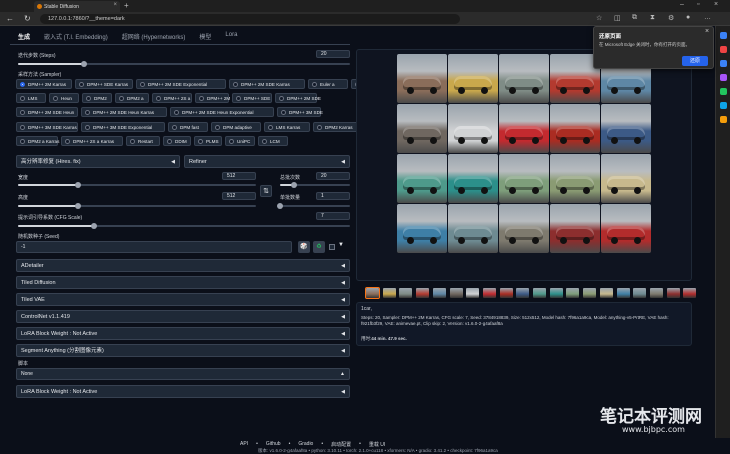 This screenshot has width=730, height=454. What do you see at coordinates (115, 5) in the screenshot?
I see `tab-close-icon: ×` at bounding box center [115, 5].